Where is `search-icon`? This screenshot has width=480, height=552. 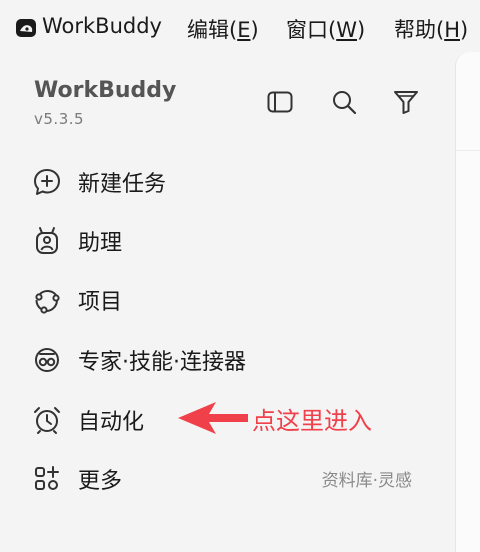
search-icon is located at coordinates (344, 102).